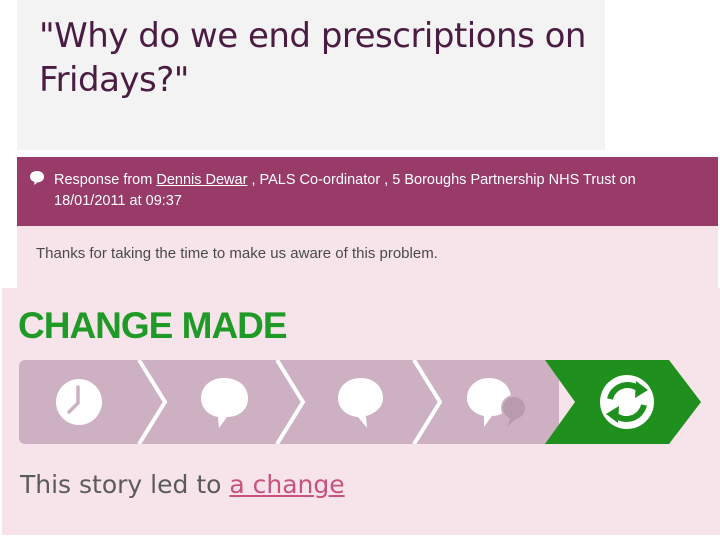 The width and height of the screenshot is (720, 540). What do you see at coordinates (286, 484) in the screenshot?
I see `change-link: a change` at bounding box center [286, 484].